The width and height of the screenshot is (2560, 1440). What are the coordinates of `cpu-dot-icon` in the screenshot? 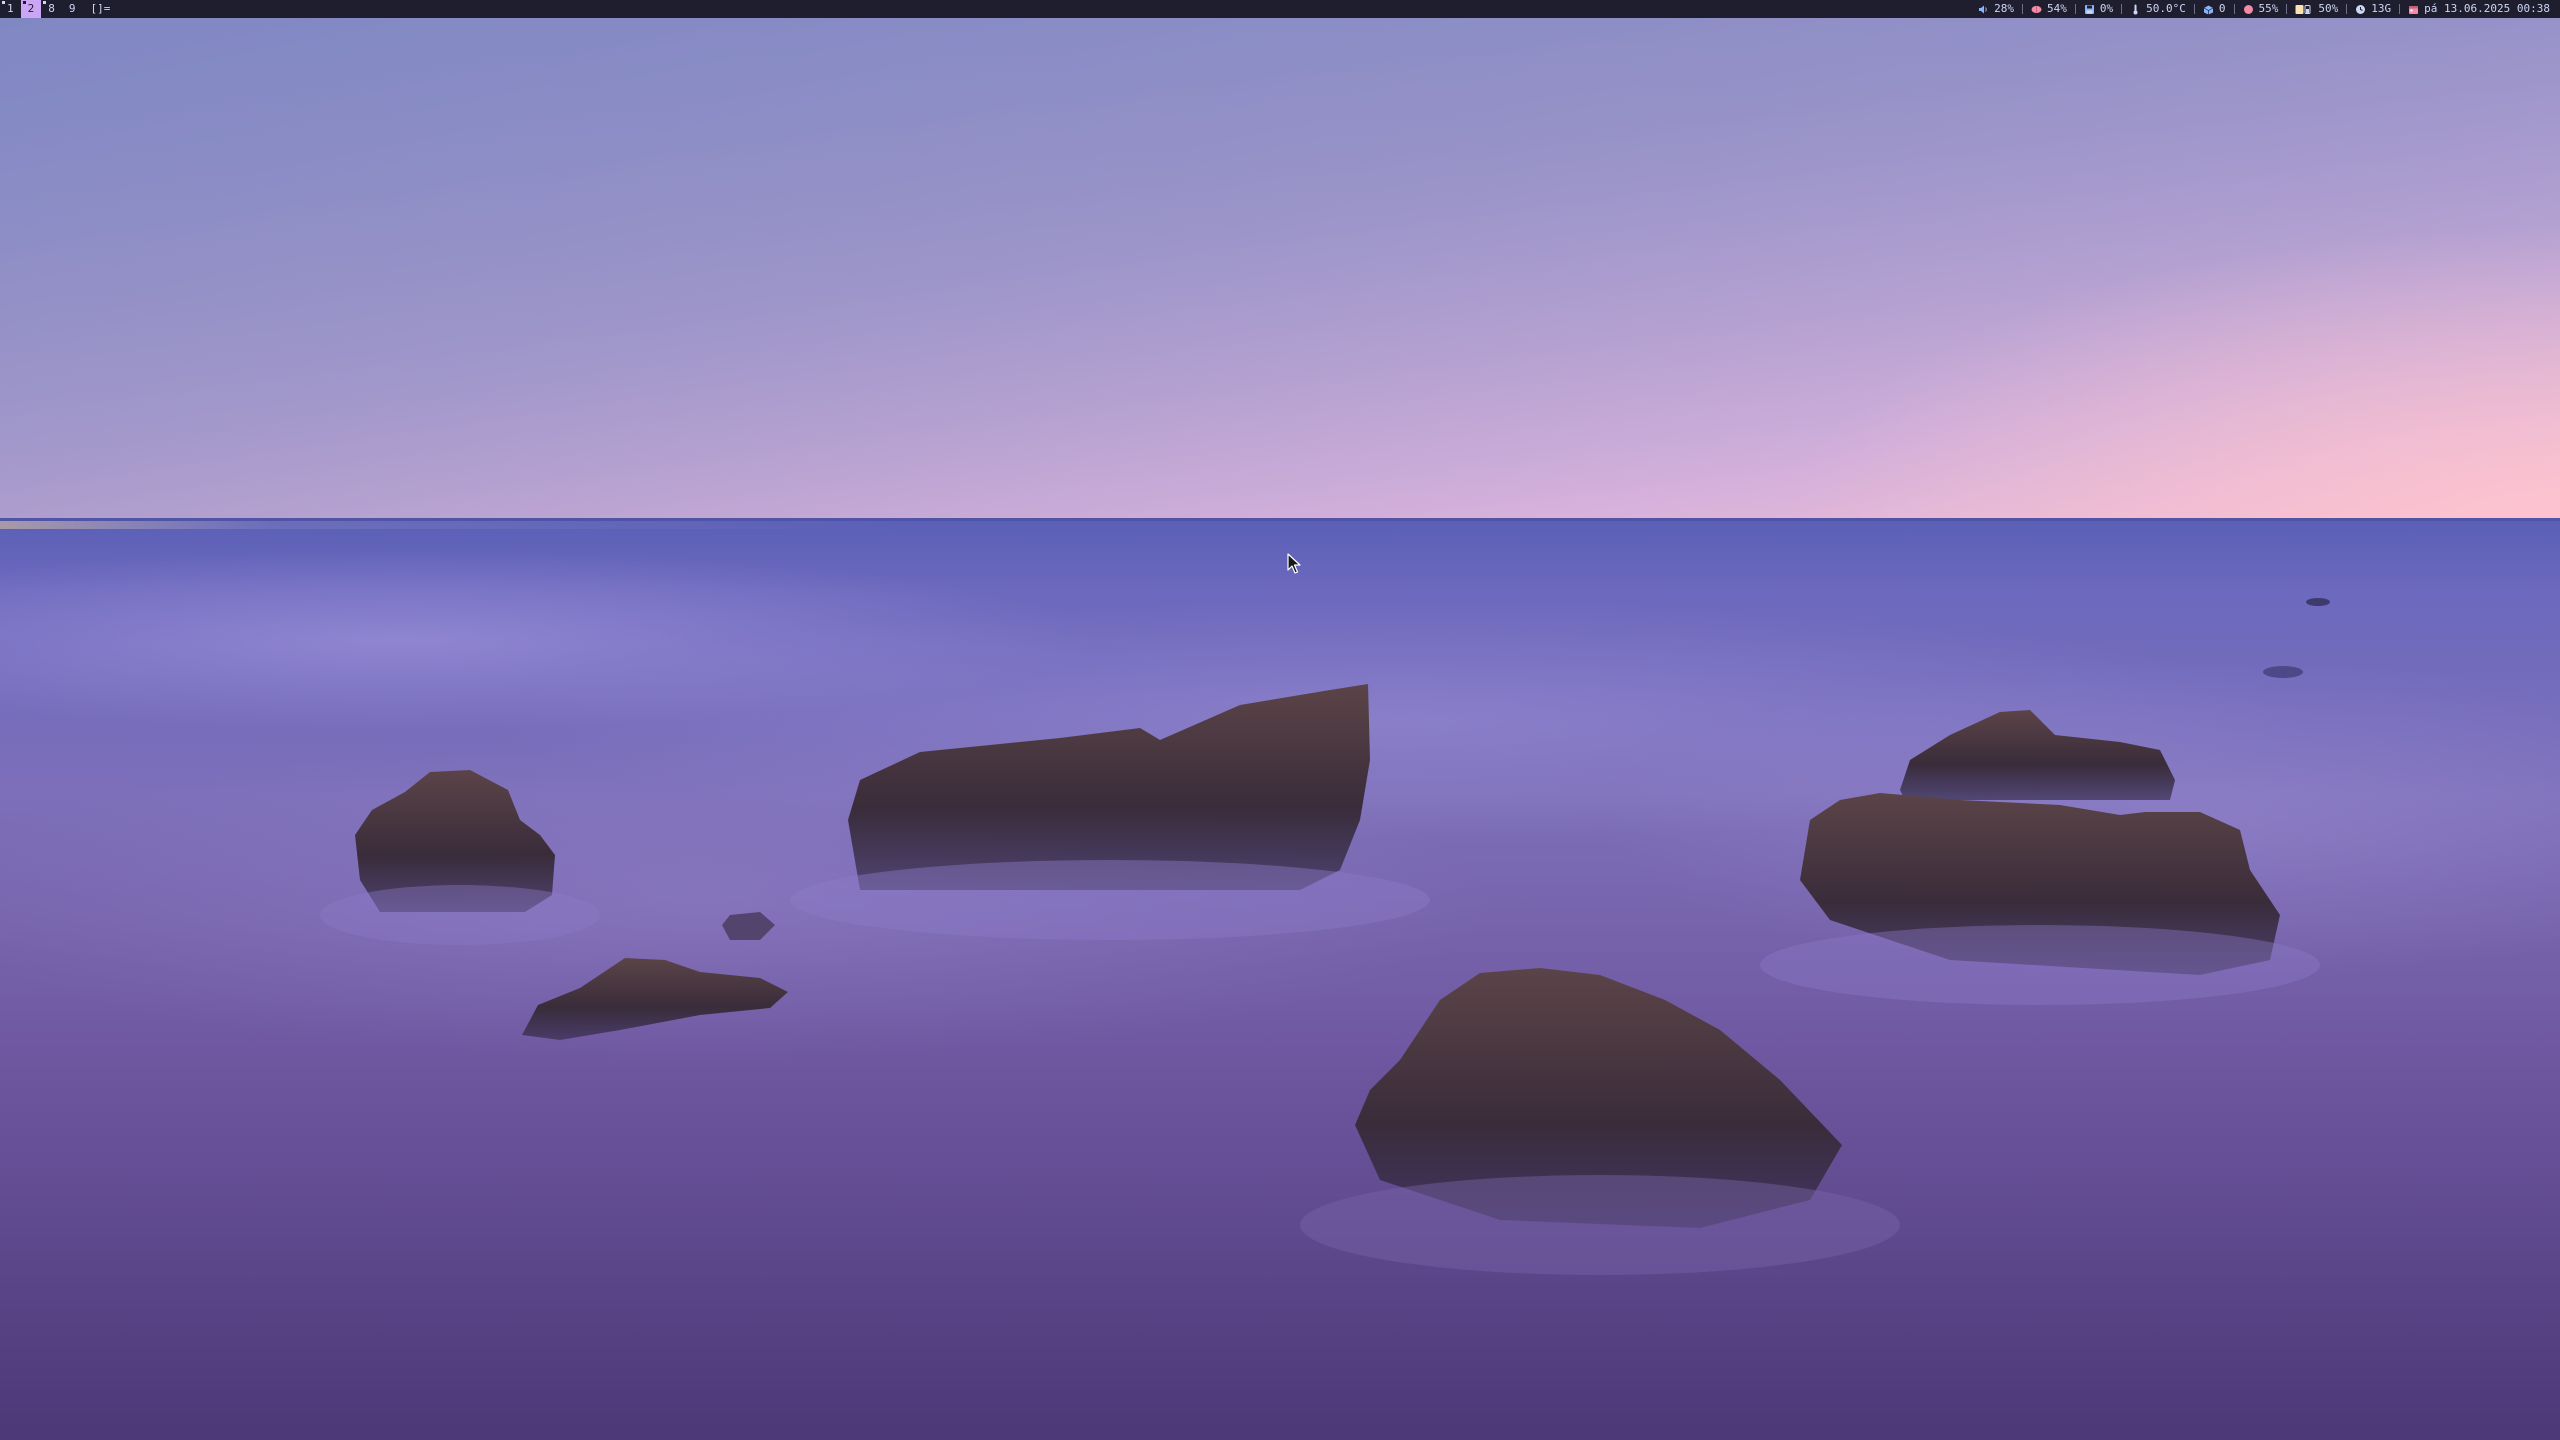 It's located at (2248, 9).